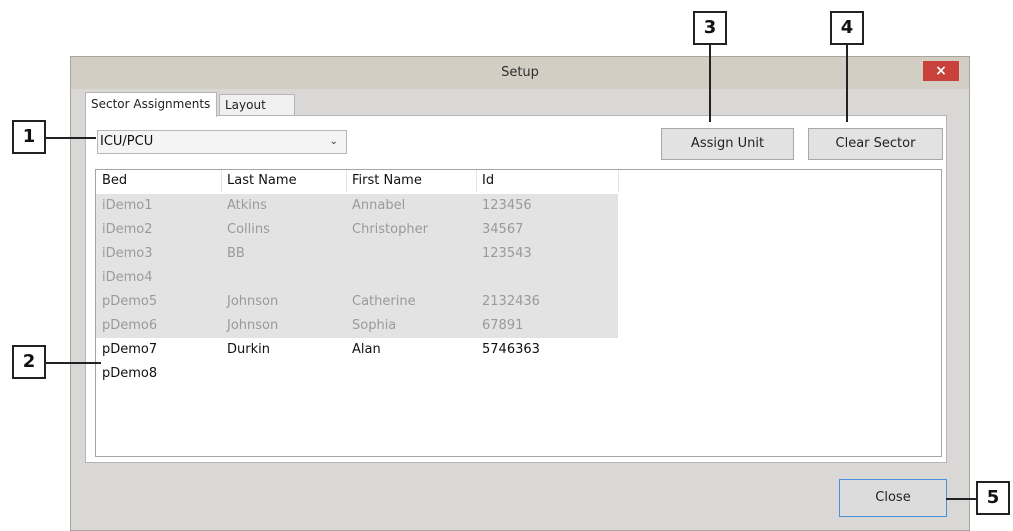 Image resolution: width=1013 pixels, height=531 pixels. Describe the element at coordinates (847, 28) in the screenshot. I see `callout-4-badge: 4` at that location.